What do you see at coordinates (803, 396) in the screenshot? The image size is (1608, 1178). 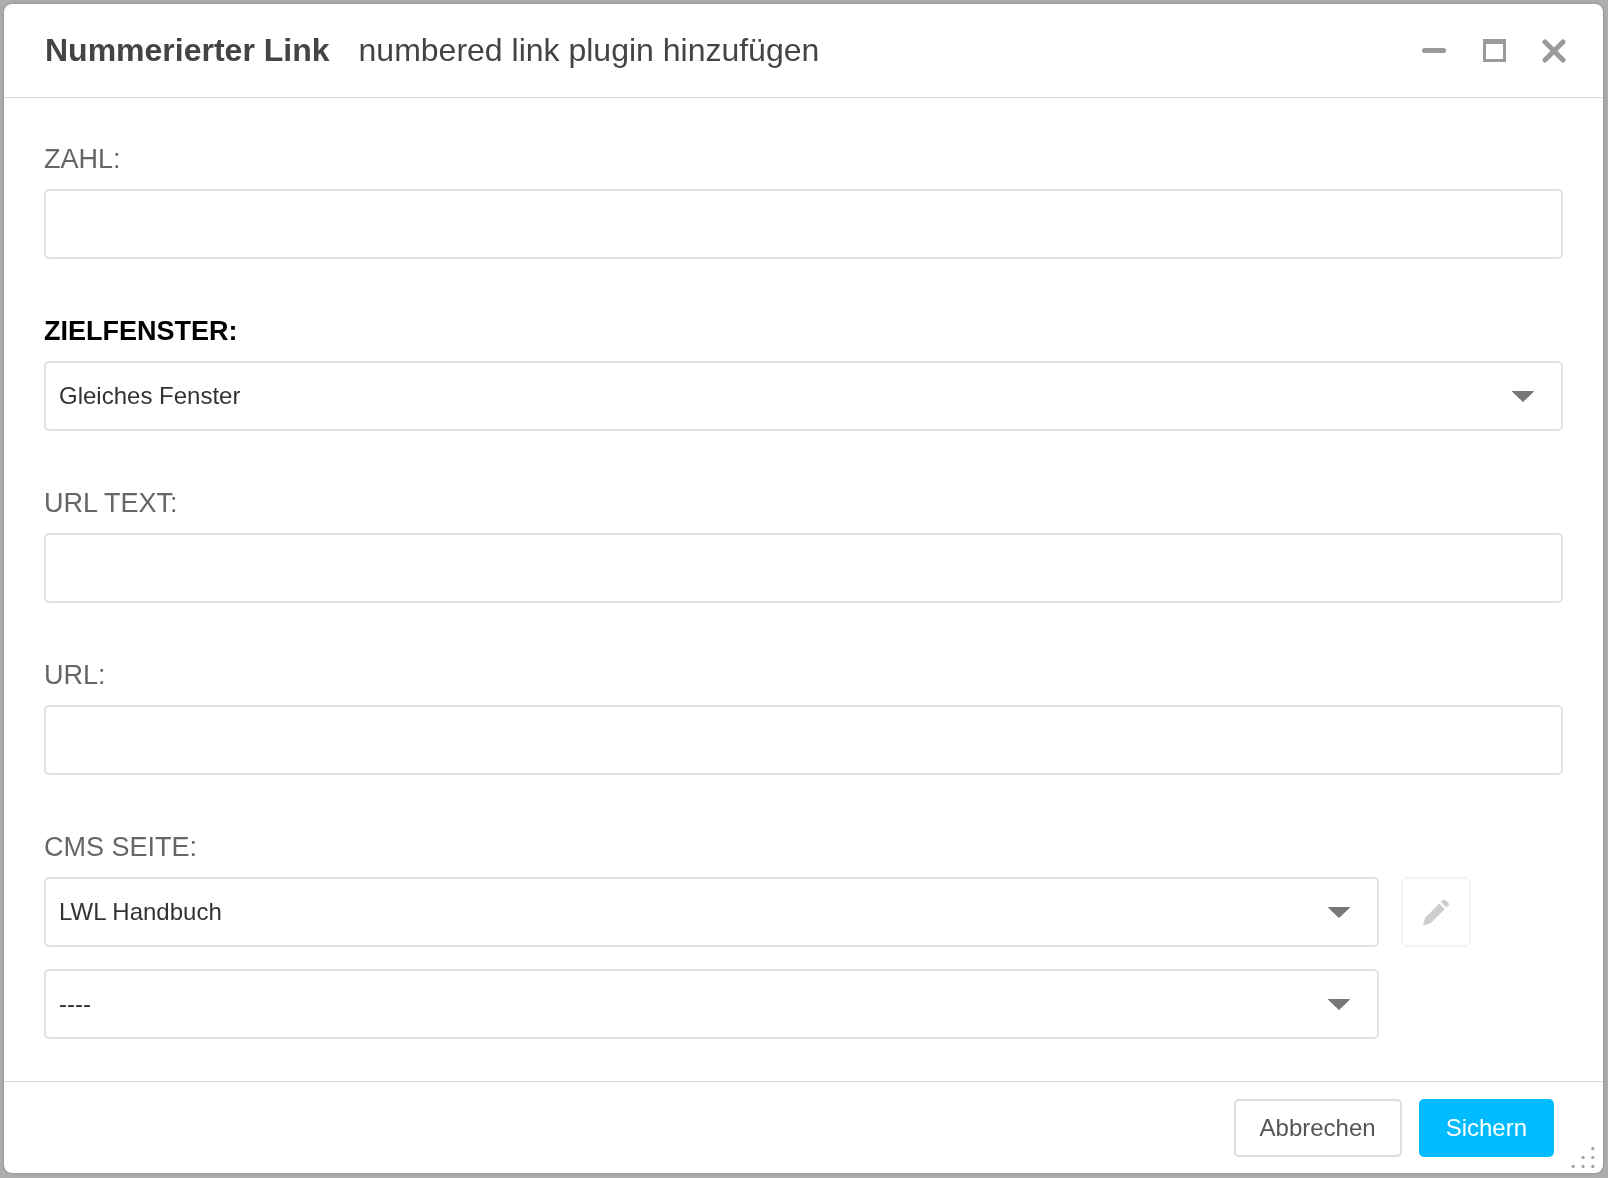 I see `dropdown: Gleiches Fenster` at bounding box center [803, 396].